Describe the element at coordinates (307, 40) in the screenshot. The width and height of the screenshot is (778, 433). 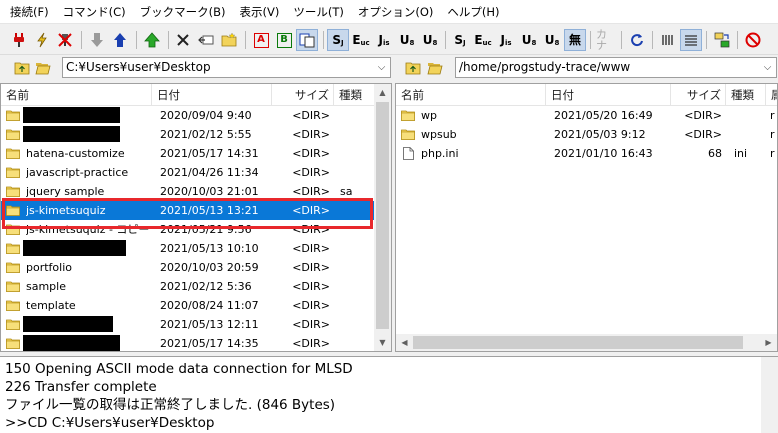
I see `auto-mode-button` at that location.